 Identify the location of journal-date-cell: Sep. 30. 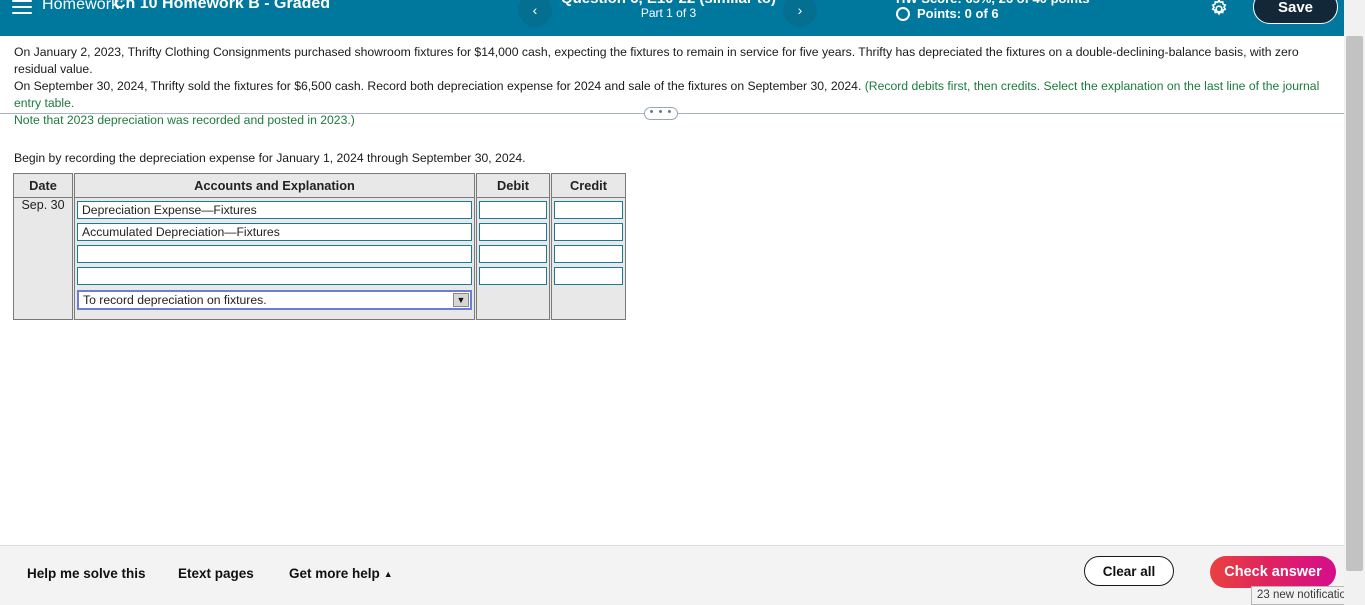
(44, 258).